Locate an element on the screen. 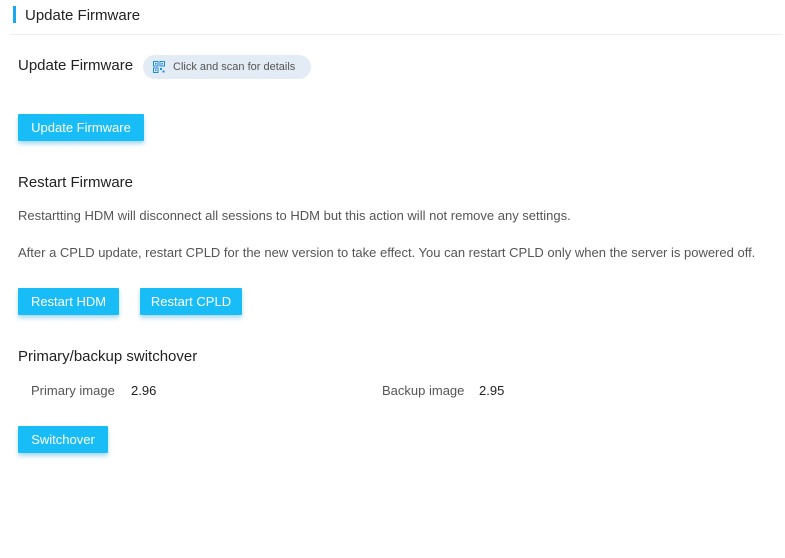 This screenshot has width=785, height=558. primary-image-value: 2.96 is located at coordinates (144, 390).